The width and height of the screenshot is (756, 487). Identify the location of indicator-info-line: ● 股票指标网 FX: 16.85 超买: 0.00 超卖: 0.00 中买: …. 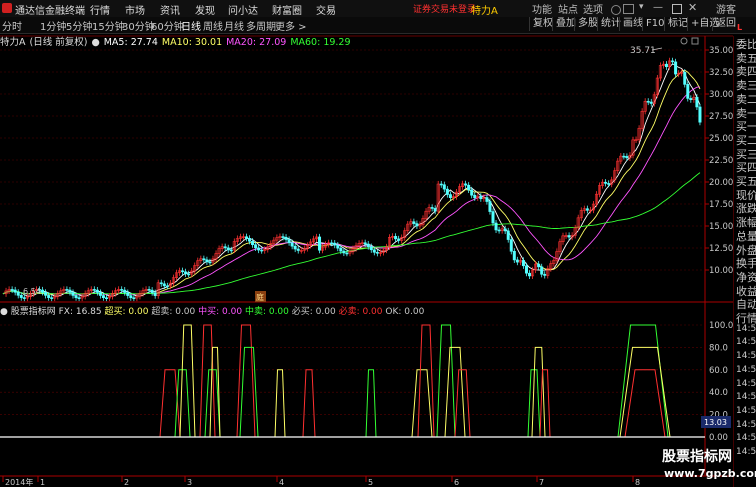
(212, 310).